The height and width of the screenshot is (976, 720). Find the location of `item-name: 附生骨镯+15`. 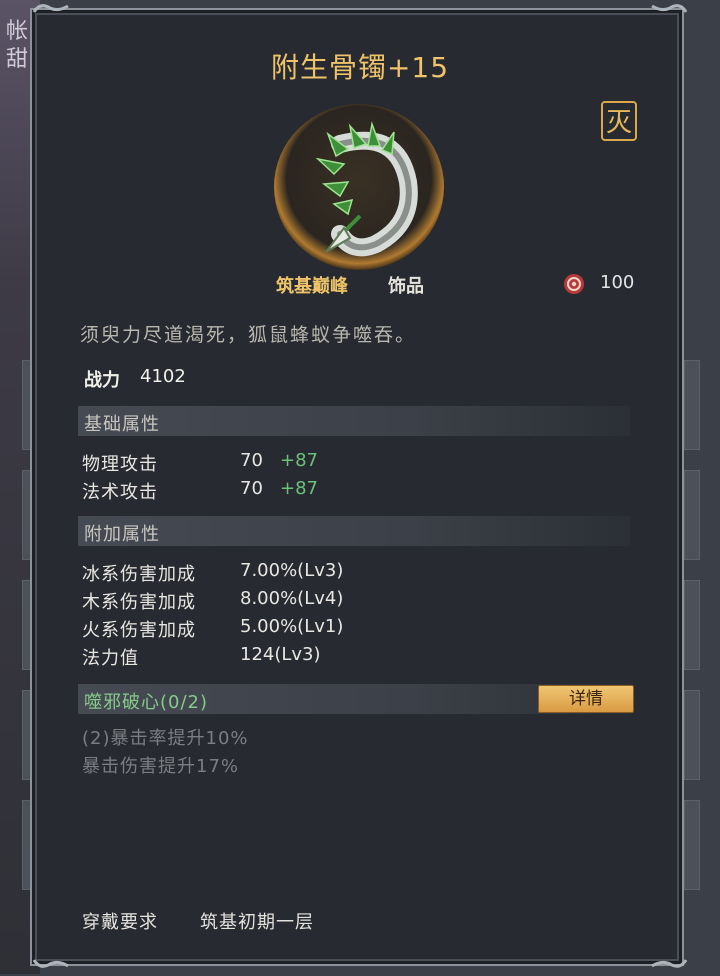

item-name: 附生骨镯+15 is located at coordinates (360, 67).